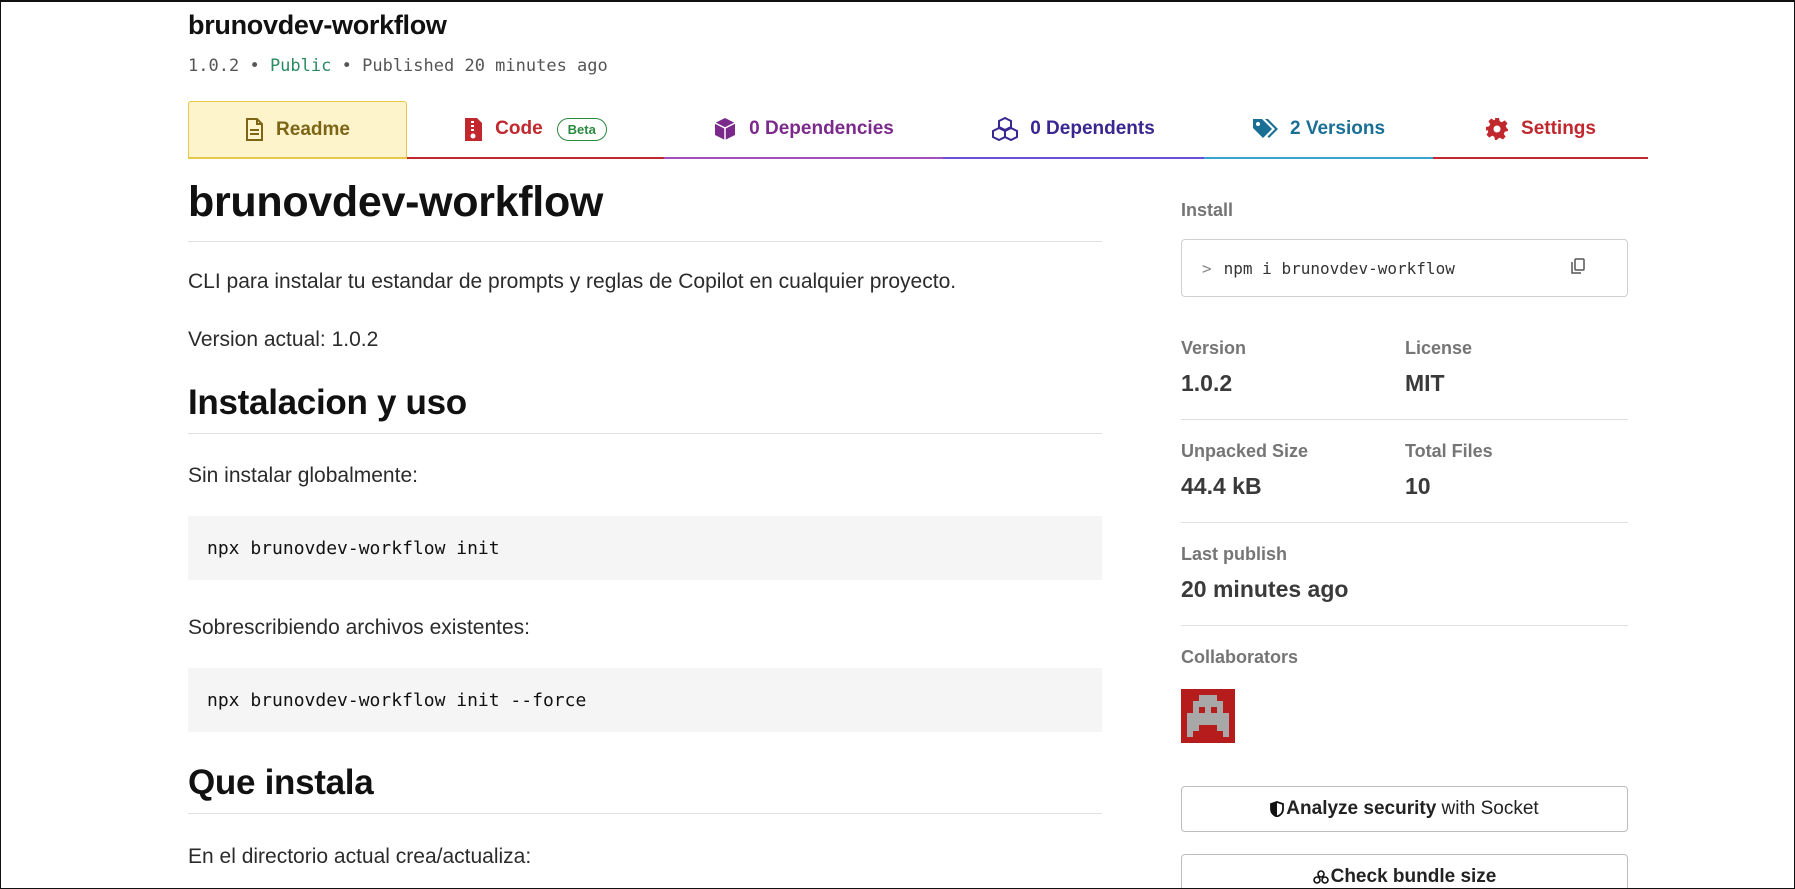  I want to click on published-label: Published 20 minutes ago, so click(485, 66).